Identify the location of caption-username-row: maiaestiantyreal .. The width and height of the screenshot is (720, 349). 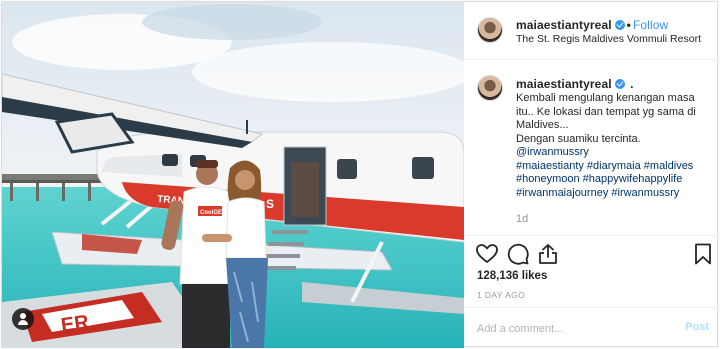
(576, 84).